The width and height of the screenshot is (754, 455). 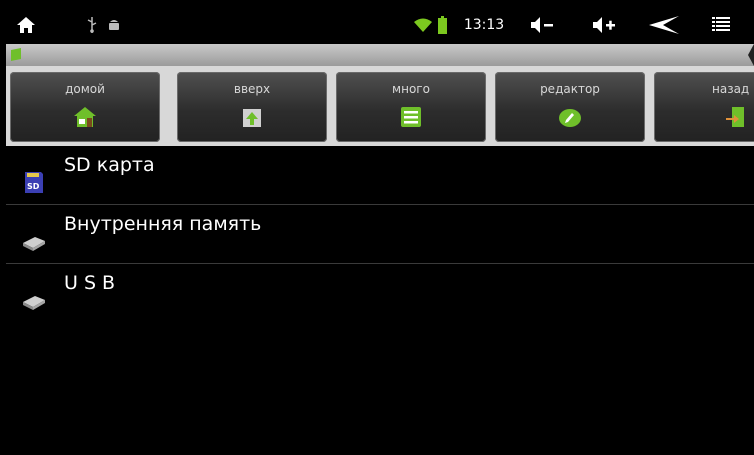 What do you see at coordinates (163, 224) in the screenshot?
I see `list-item-label: Внутренняя память` at bounding box center [163, 224].